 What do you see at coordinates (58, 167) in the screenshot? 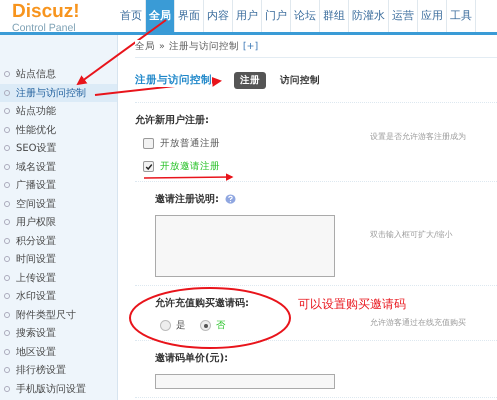
I see `sidebar-item: 域名设置` at bounding box center [58, 167].